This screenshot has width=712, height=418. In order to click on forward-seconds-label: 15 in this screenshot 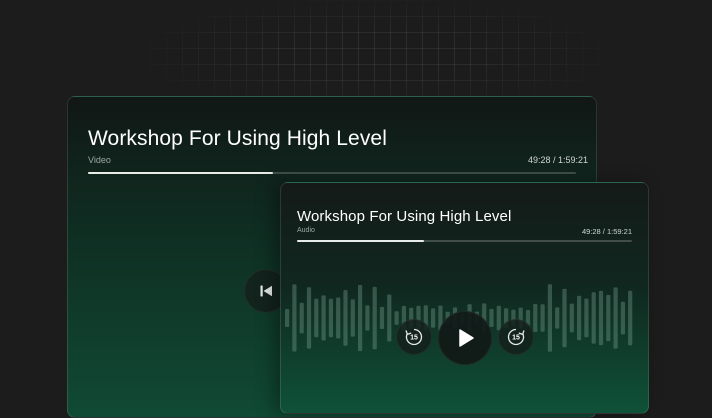, I will do `click(516, 338)`.